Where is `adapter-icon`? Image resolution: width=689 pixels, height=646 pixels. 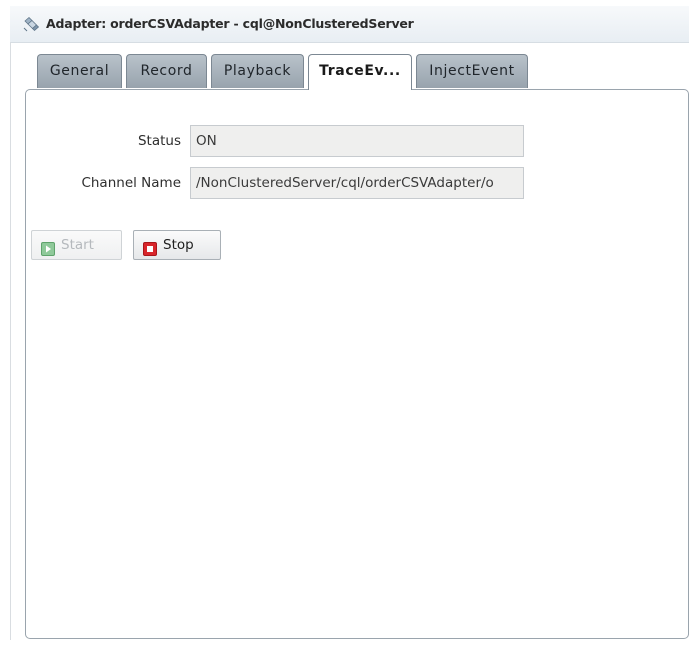
adapter-icon is located at coordinates (31, 25).